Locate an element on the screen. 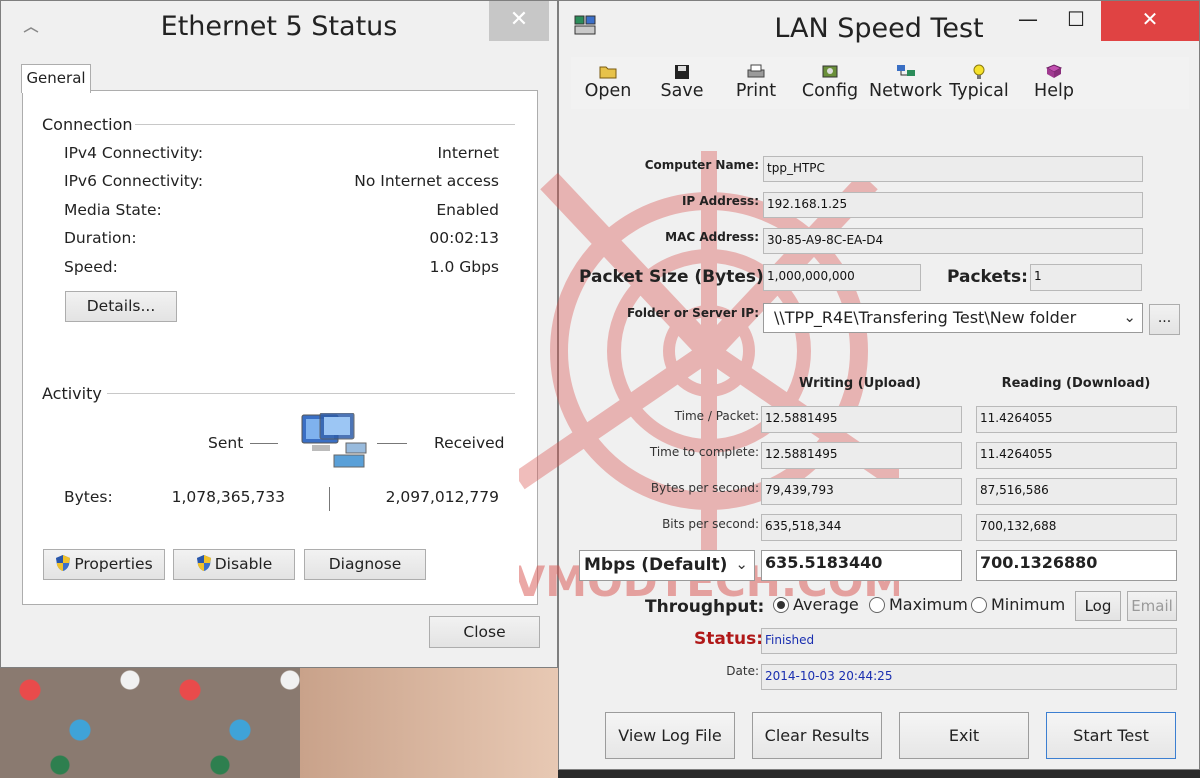  time-per-packet-read: 11.4264055 is located at coordinates (1076, 419).